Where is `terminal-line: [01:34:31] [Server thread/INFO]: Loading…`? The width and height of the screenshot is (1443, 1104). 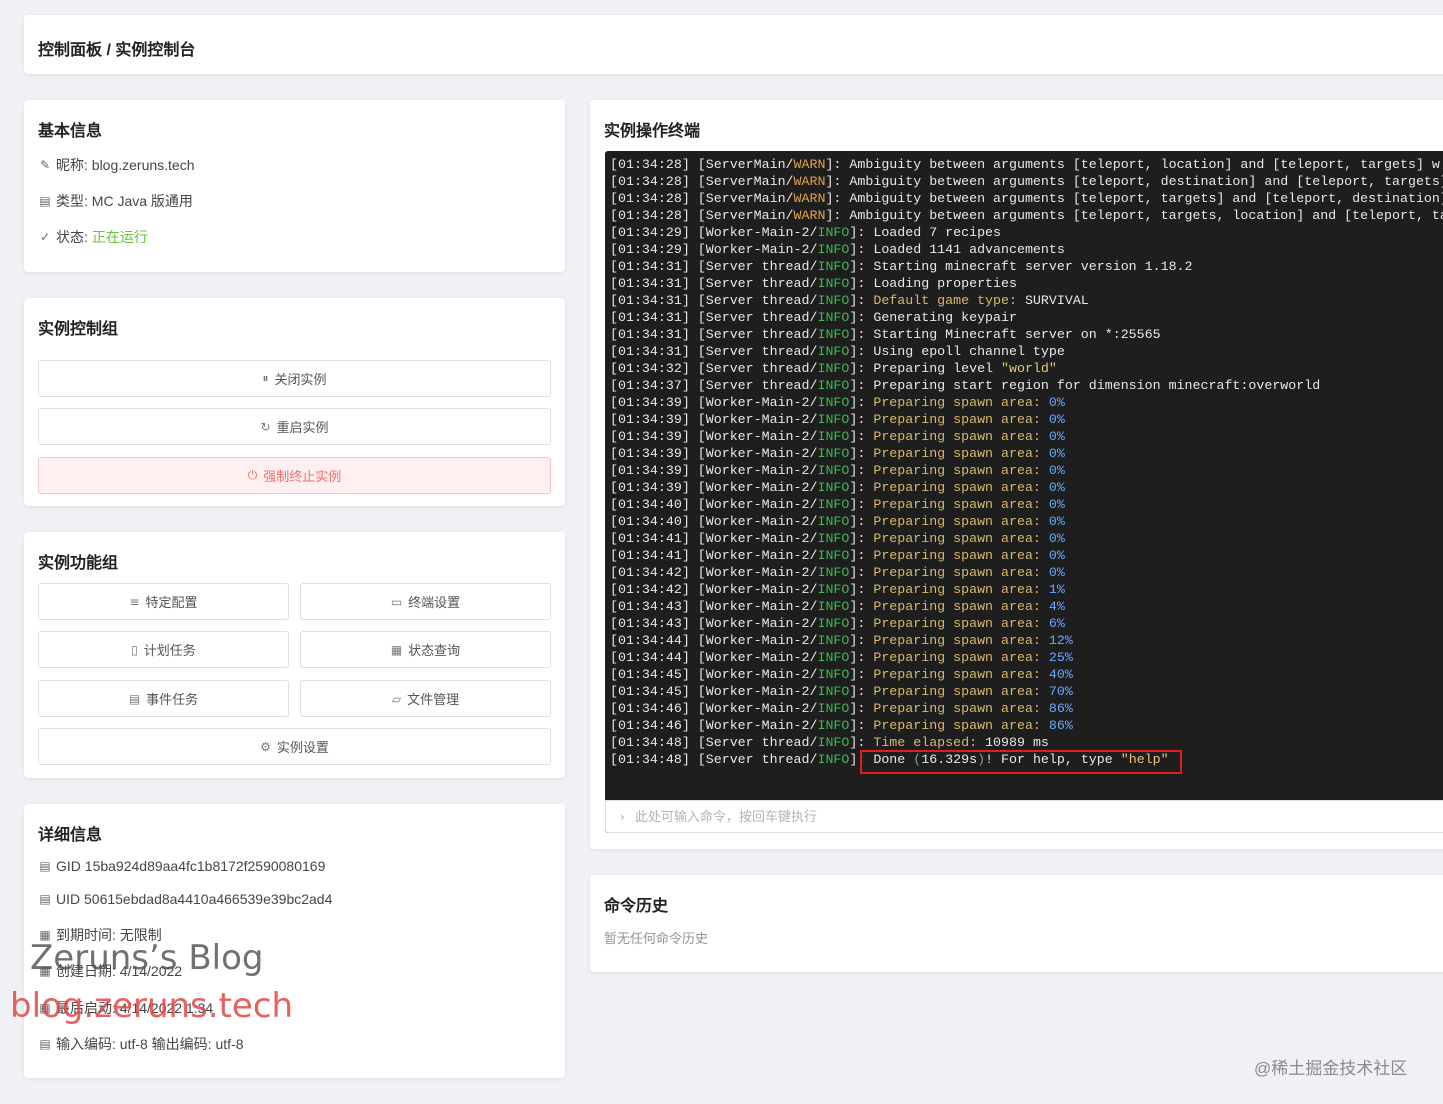 terminal-line: [01:34:31] [Server thread/INFO]: Loading… is located at coordinates (813, 283).